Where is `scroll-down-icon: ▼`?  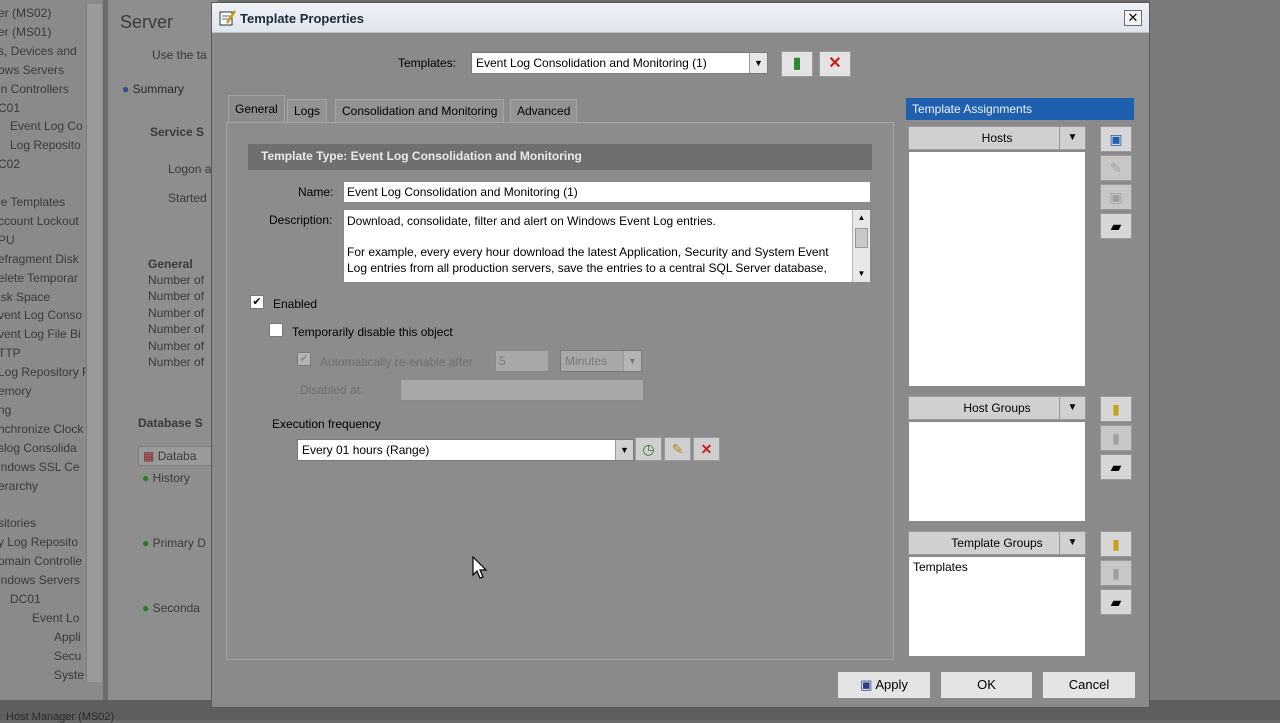 scroll-down-icon: ▼ is located at coordinates (861, 274).